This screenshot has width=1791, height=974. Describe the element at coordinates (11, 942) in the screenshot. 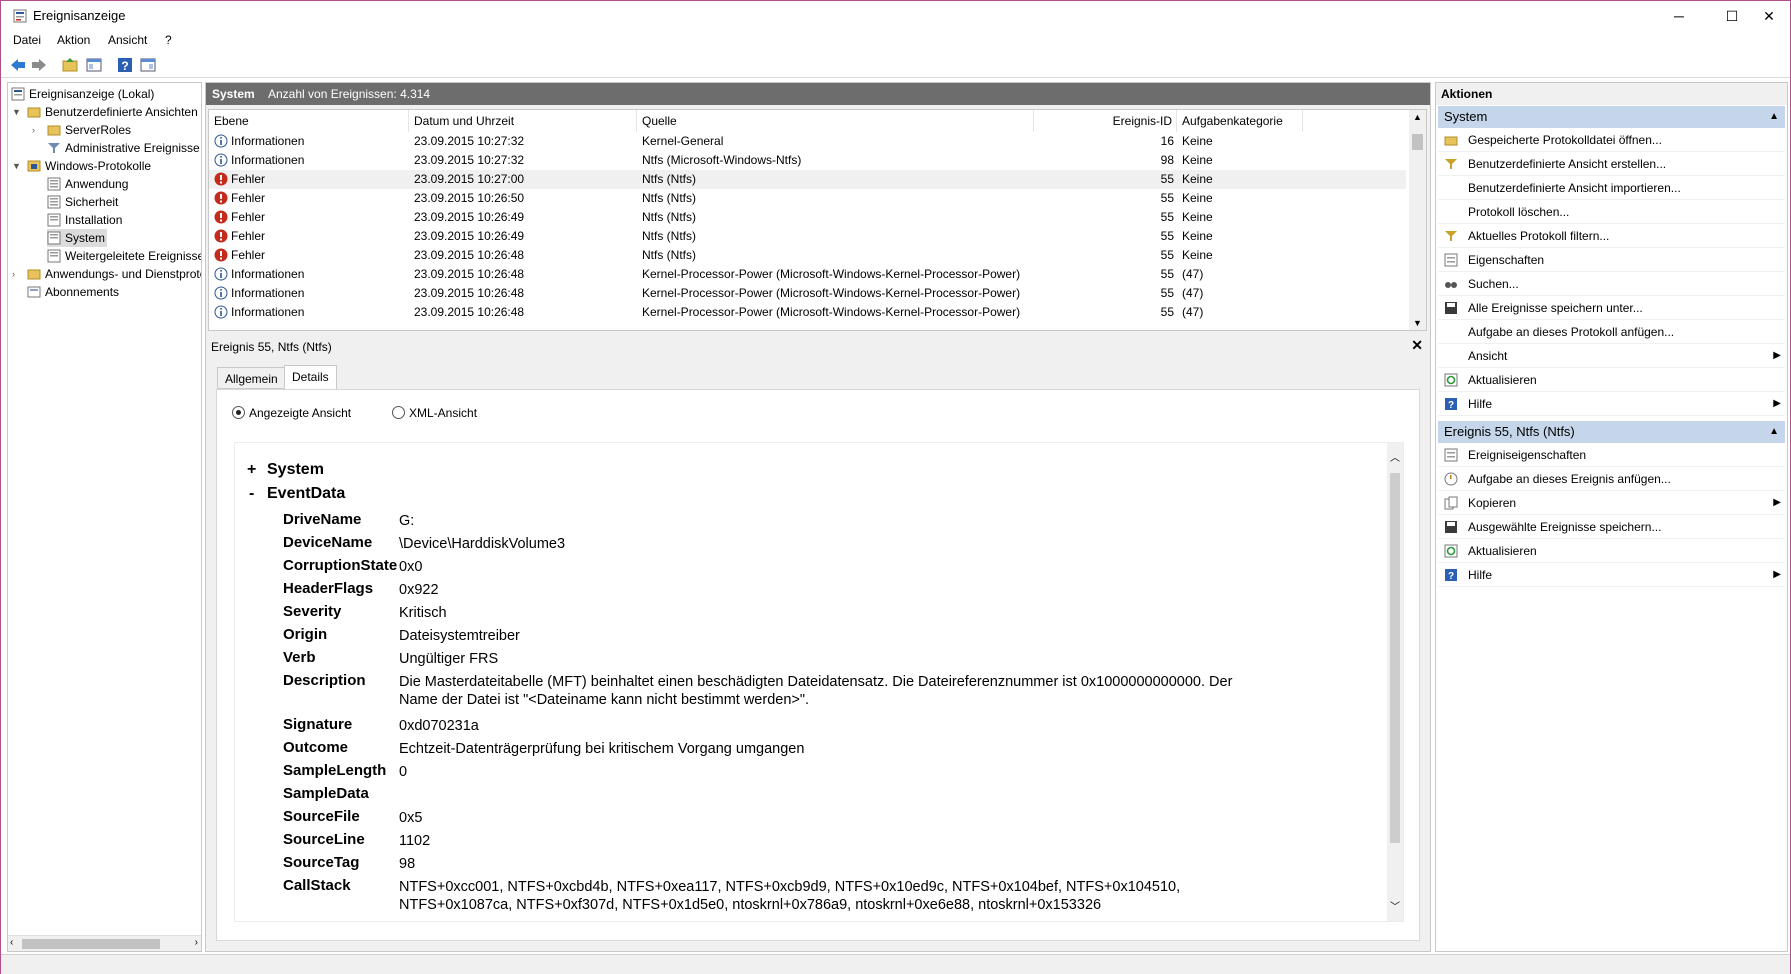

I see `scroll-left-icon: ‹` at that location.